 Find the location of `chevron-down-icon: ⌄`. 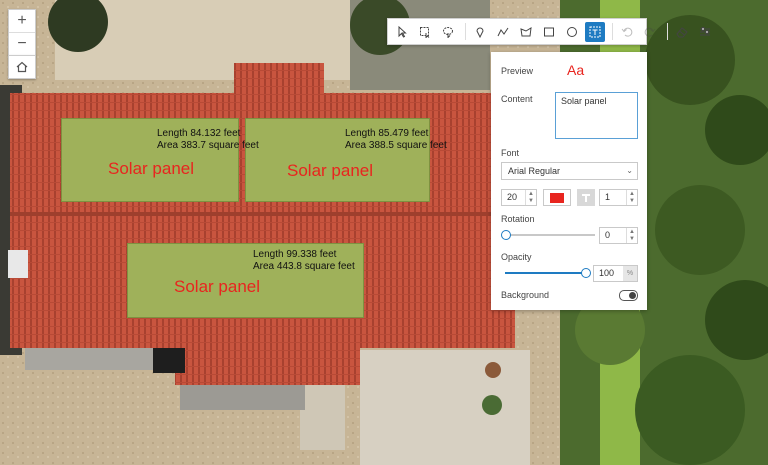

chevron-down-icon: ⌄ is located at coordinates (629, 170).